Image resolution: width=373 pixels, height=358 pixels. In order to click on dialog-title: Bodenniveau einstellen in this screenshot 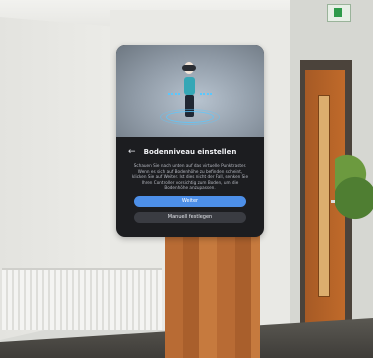, I will do `click(190, 152)`.